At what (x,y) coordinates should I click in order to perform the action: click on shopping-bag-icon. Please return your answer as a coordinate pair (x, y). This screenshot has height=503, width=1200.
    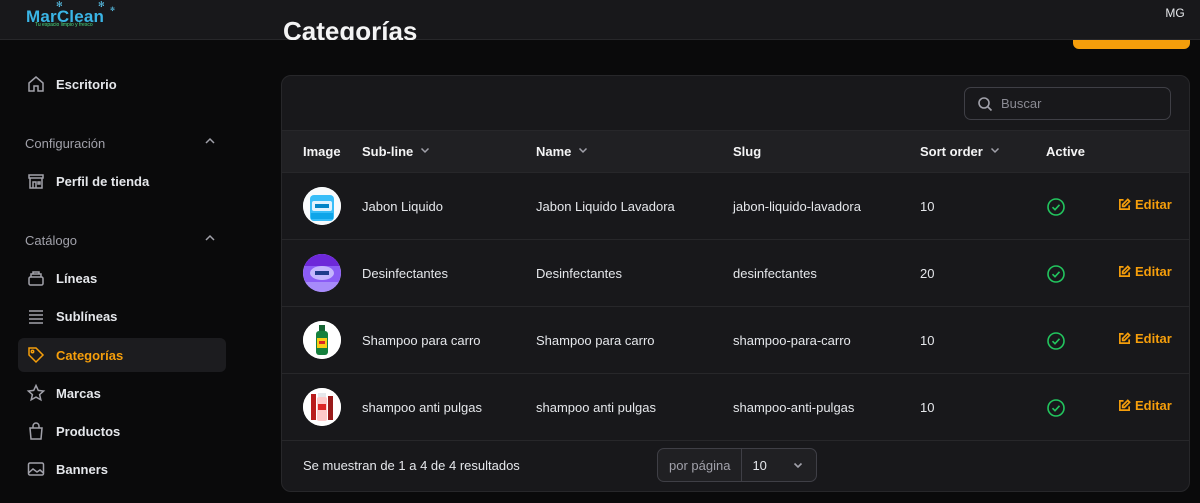
    Looking at the image, I should click on (36, 431).